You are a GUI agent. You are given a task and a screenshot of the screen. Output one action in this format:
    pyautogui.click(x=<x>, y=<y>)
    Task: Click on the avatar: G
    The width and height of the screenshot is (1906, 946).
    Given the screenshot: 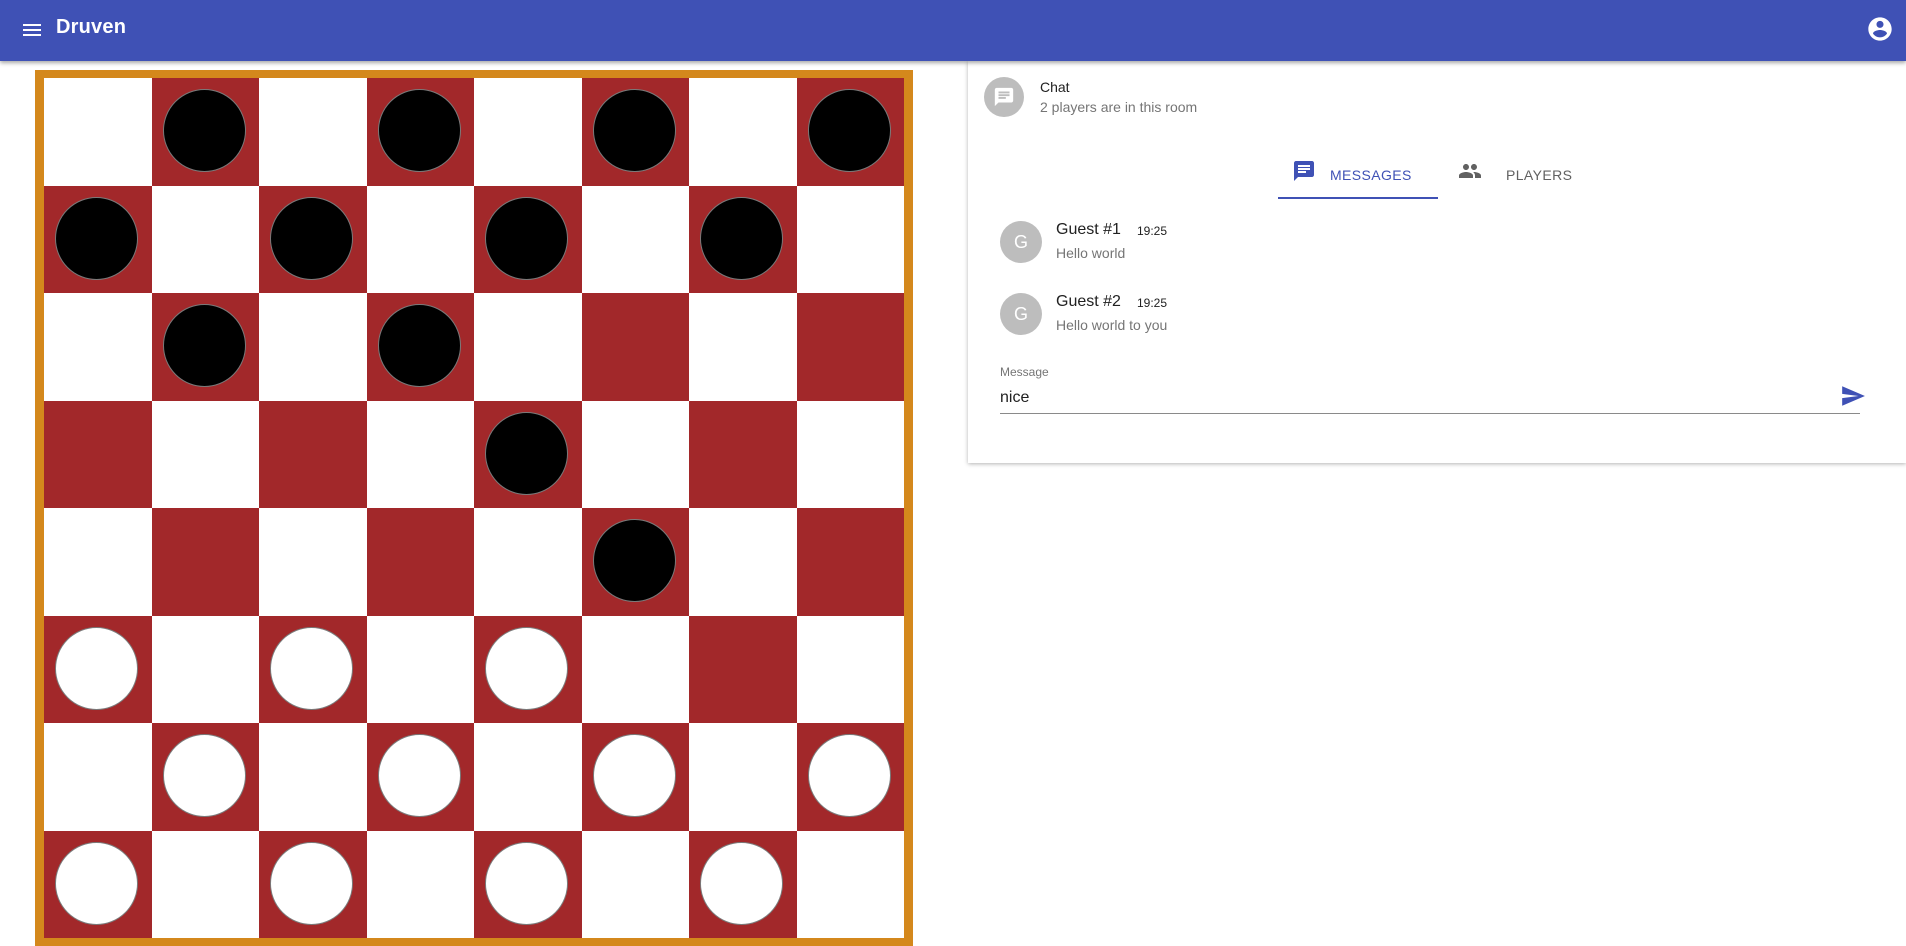 What is the action you would take?
    pyautogui.click(x=1021, y=314)
    